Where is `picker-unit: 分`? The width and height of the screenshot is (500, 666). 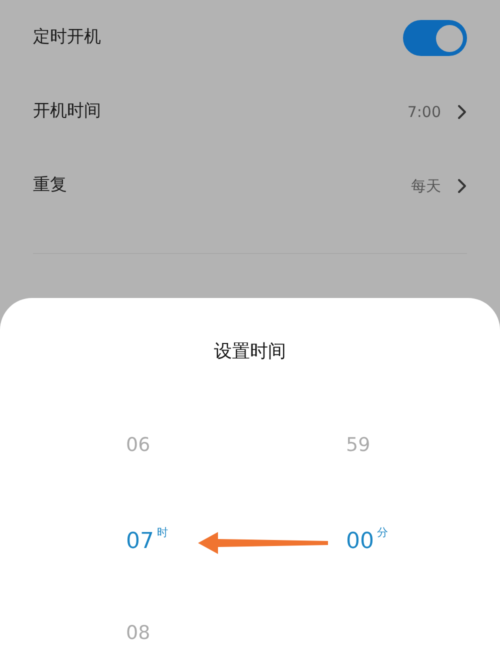
picker-unit: 分 is located at coordinates (382, 533).